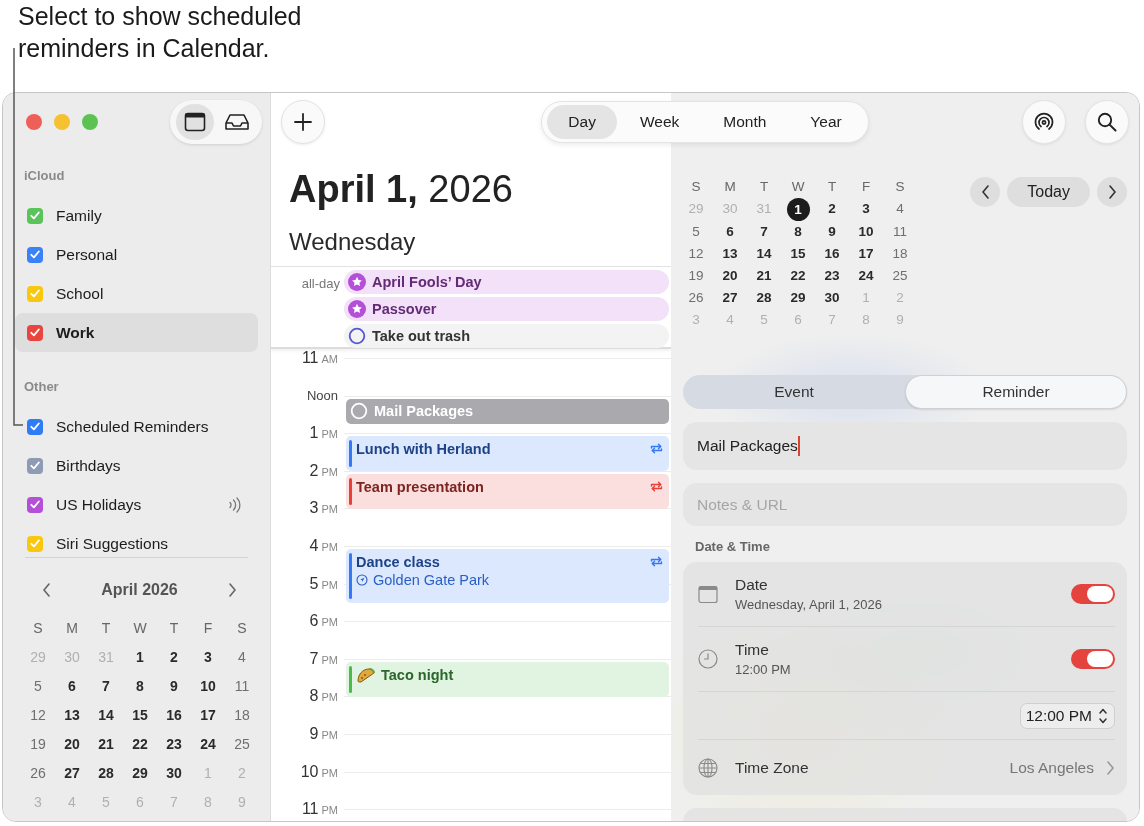  Describe the element at coordinates (506, 309) in the screenshot. I see `all-day-event: Passover` at that location.